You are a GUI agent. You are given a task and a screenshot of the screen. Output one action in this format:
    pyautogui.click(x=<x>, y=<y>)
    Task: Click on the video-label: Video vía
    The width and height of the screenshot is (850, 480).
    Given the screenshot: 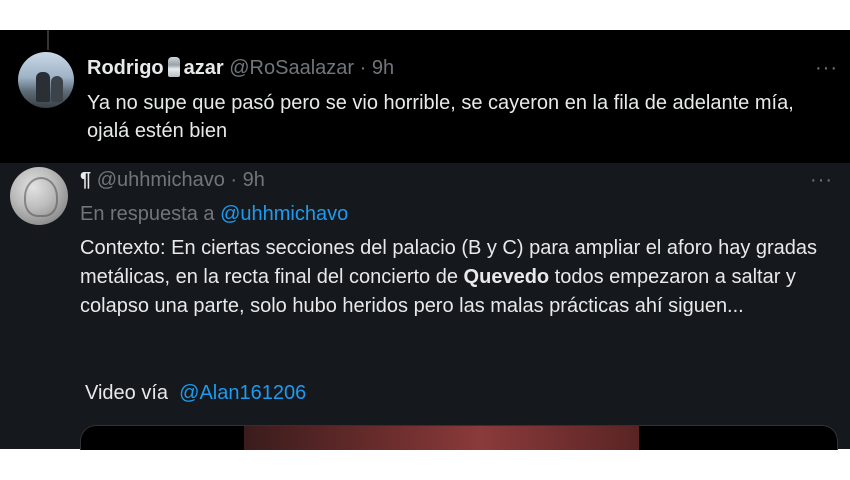 What is the action you would take?
    pyautogui.click(x=127, y=393)
    